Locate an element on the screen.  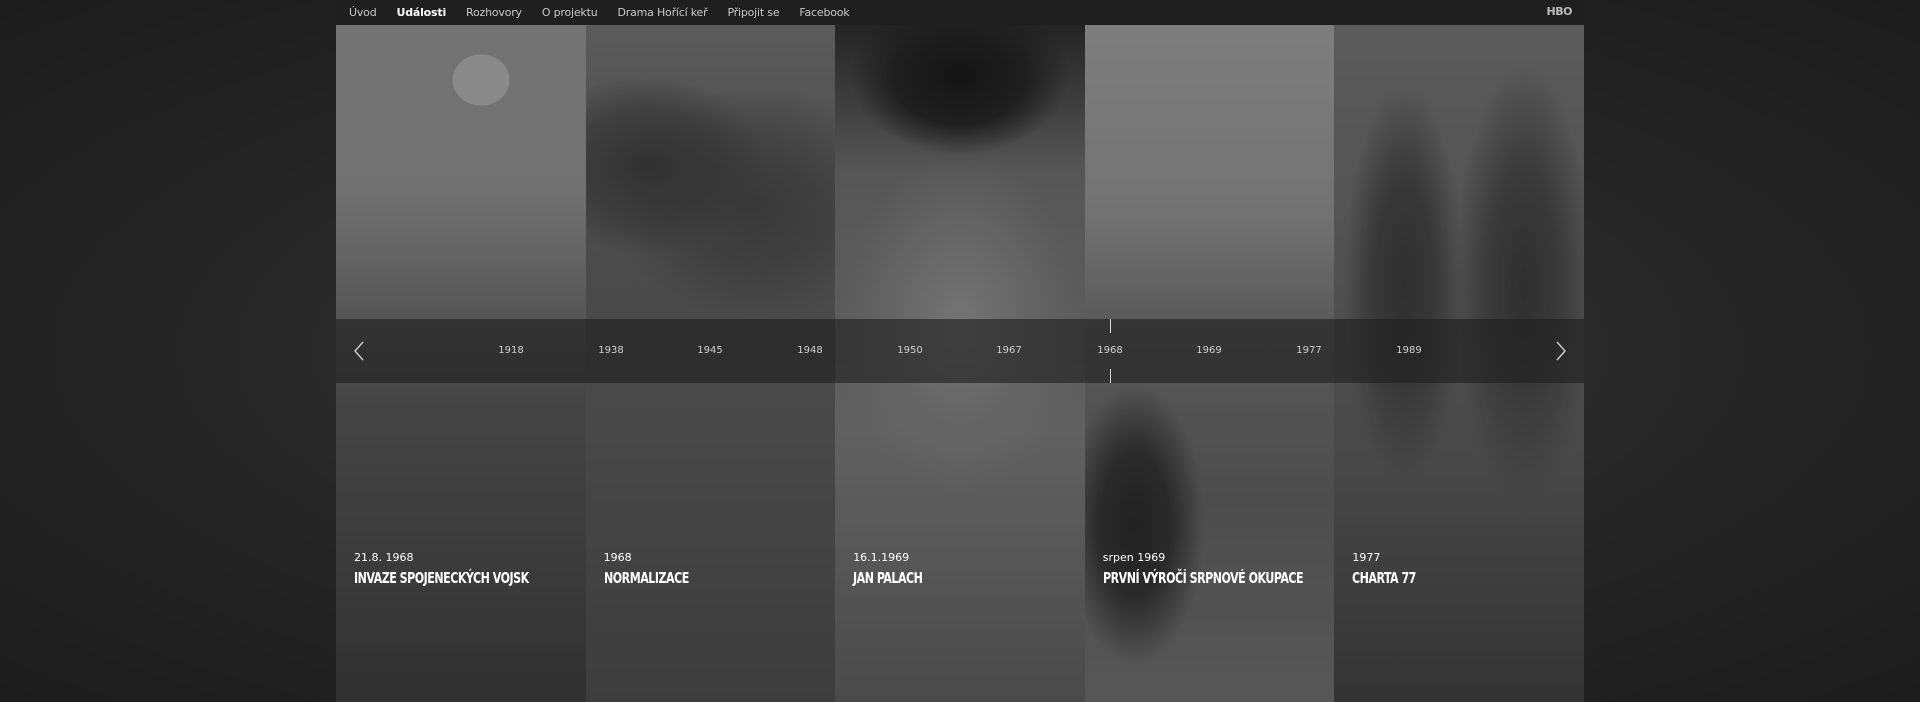
event-title: První výročí srpnové okupace is located at coordinates (1203, 578).